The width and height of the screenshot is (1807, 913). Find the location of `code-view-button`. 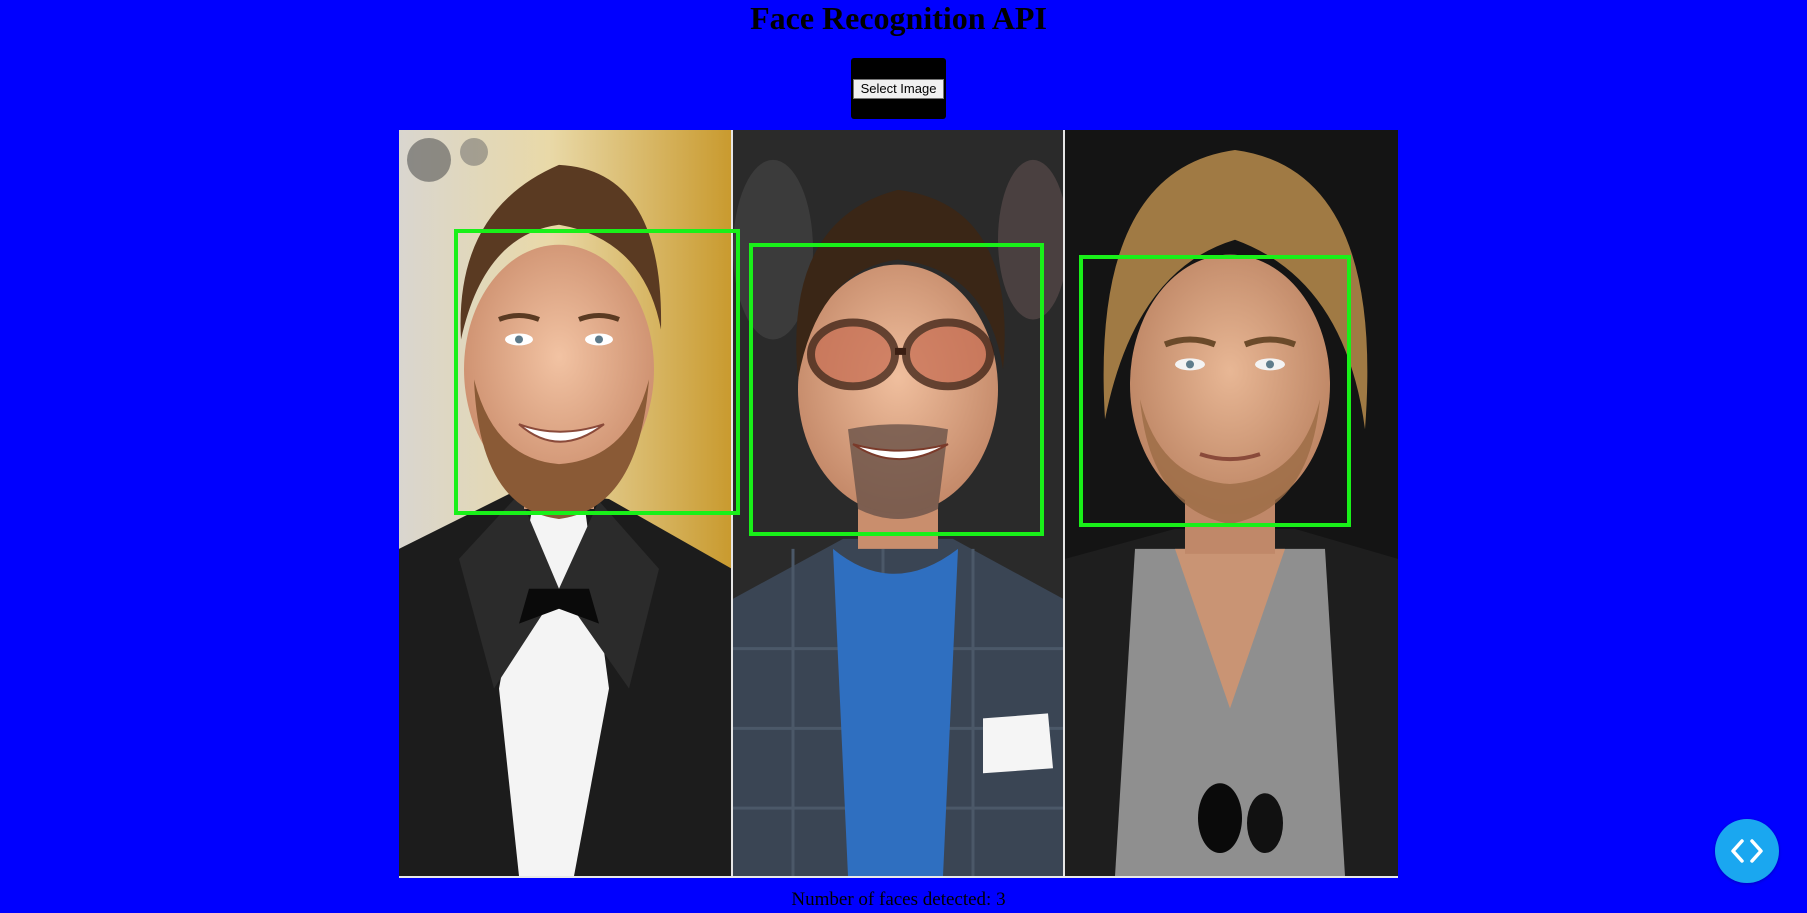

code-view-button is located at coordinates (1747, 851).